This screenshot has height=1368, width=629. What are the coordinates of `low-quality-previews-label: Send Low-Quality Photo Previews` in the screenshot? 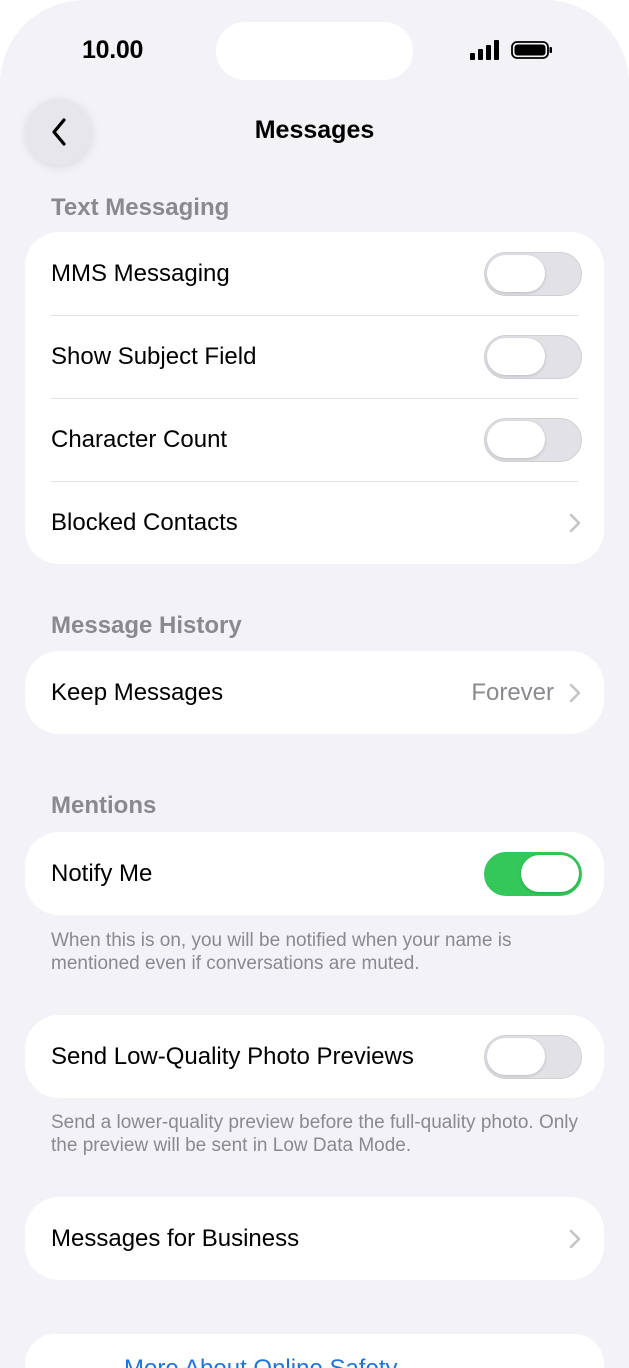 It's located at (232, 1056).